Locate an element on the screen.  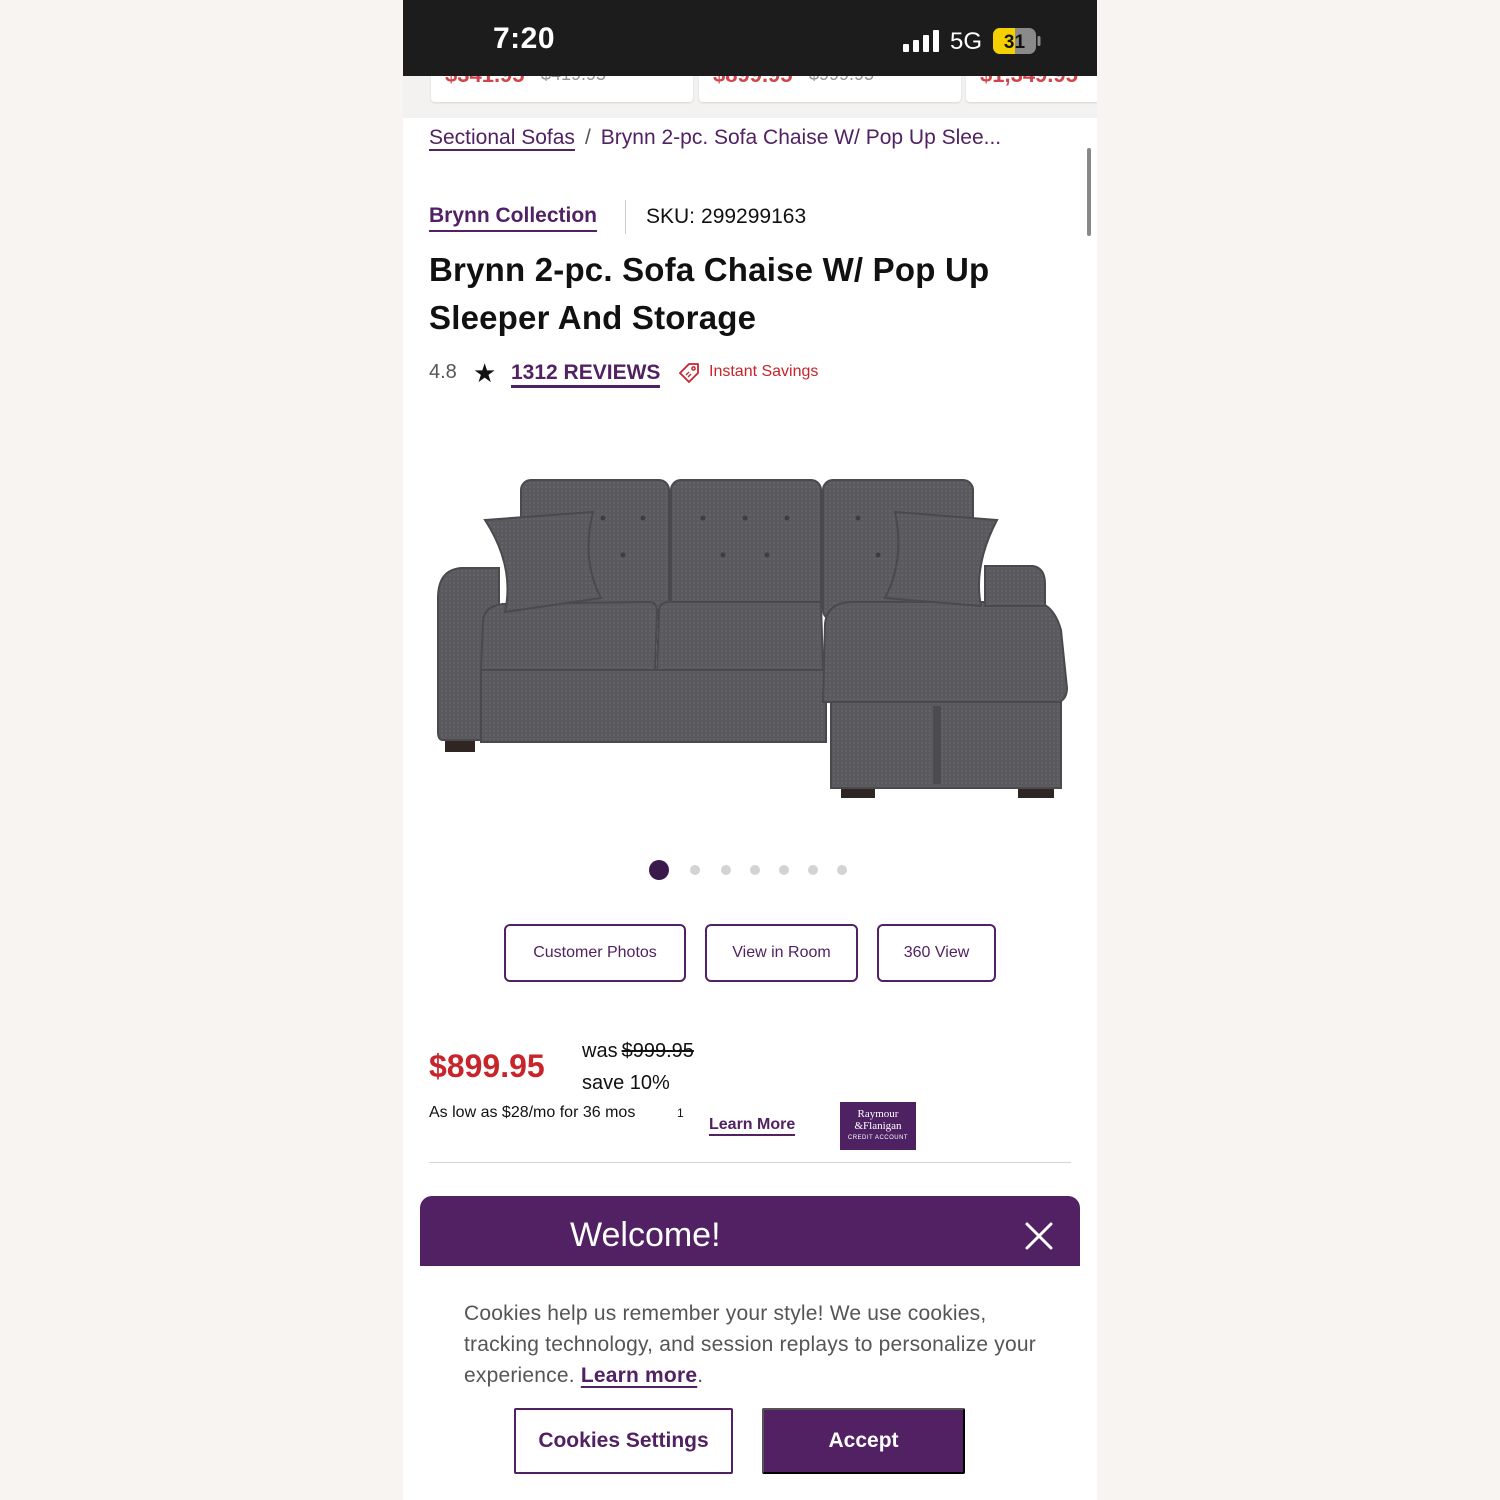
recommendation-price: $341.95 is located at coordinates (485, 82).